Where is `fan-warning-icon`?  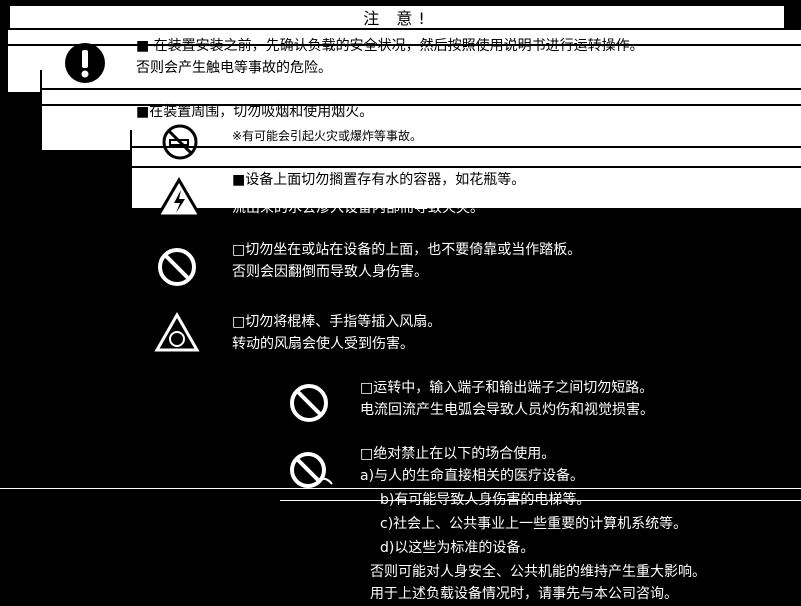
fan-warning-icon is located at coordinates (177, 333).